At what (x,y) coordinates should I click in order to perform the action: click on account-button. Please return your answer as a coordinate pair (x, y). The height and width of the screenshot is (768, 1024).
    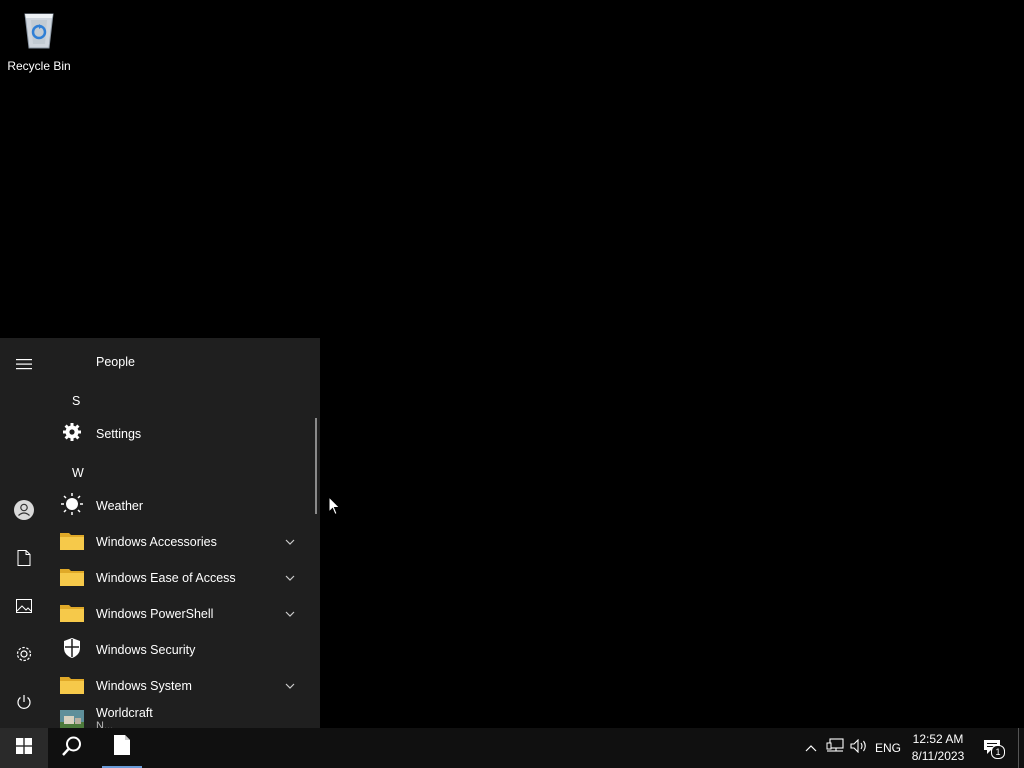
    Looking at the image, I should click on (24, 512).